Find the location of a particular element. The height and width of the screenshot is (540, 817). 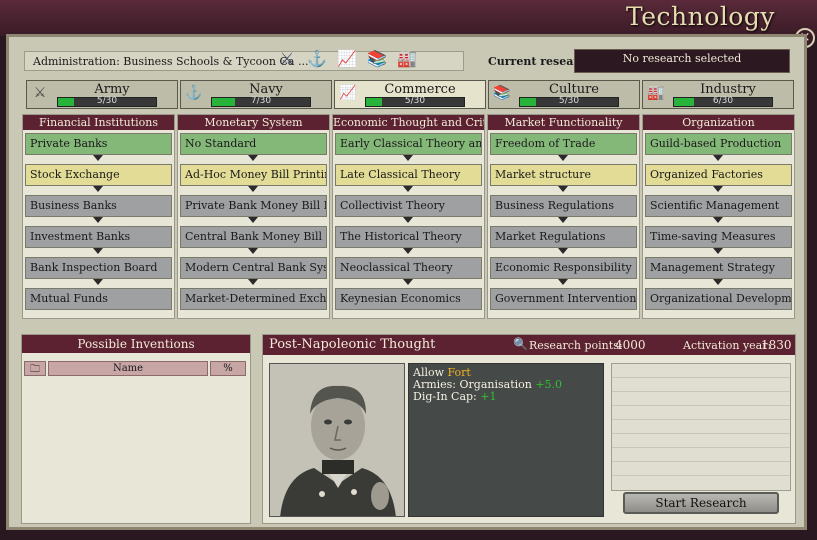

tech-item: Organized Factories is located at coordinates (718, 175).